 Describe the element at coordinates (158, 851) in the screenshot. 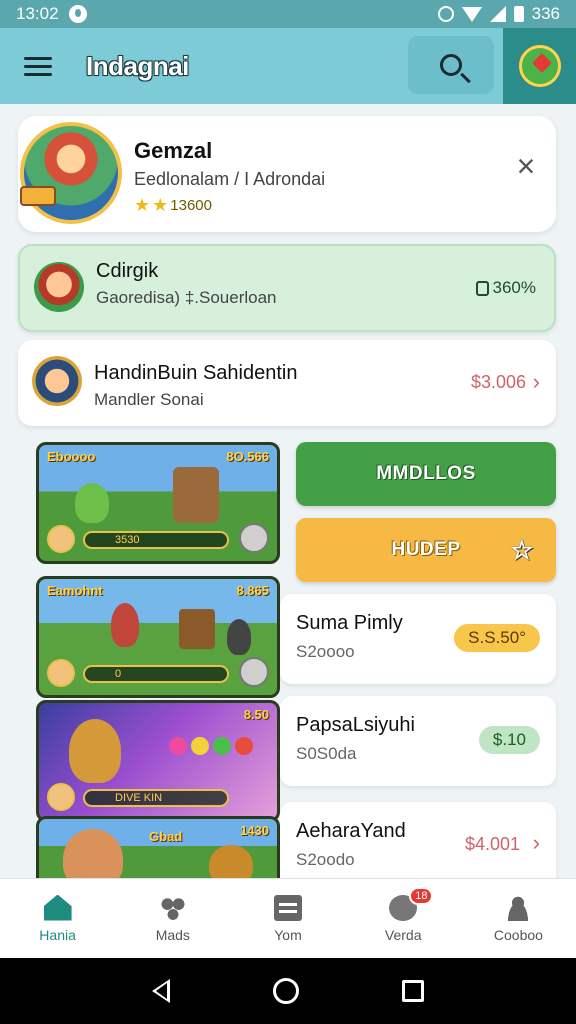

I see `game-thumbnail: Gbad 1430` at that location.